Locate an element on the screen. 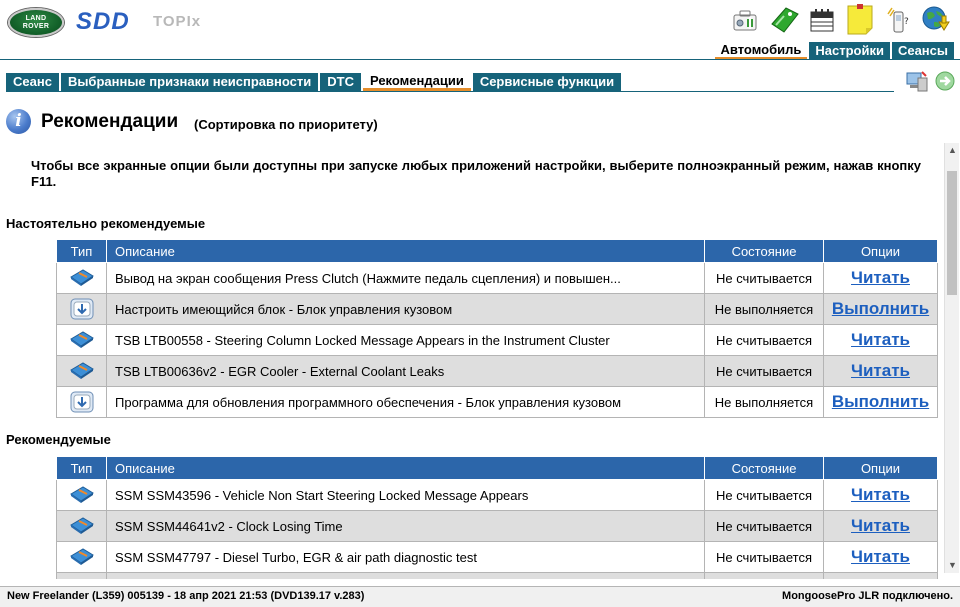  module-name: TOPIx is located at coordinates (177, 21).